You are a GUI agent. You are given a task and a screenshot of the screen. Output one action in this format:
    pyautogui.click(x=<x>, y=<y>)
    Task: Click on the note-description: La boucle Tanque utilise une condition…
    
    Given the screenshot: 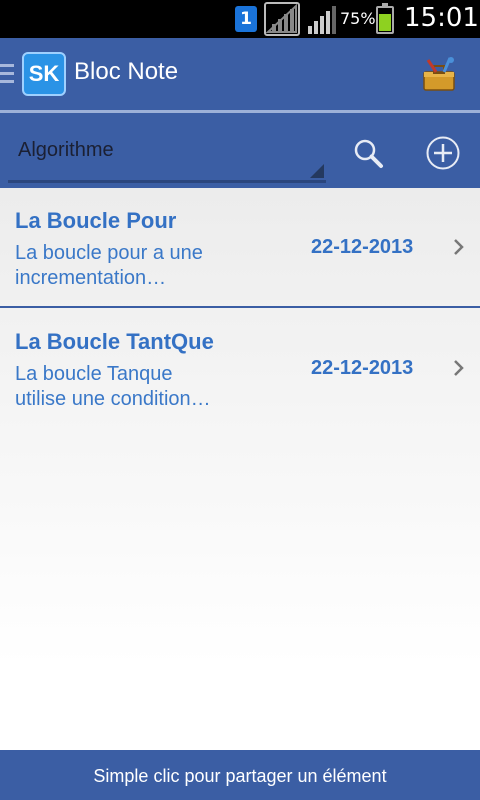 What is the action you would take?
    pyautogui.click(x=150, y=387)
    